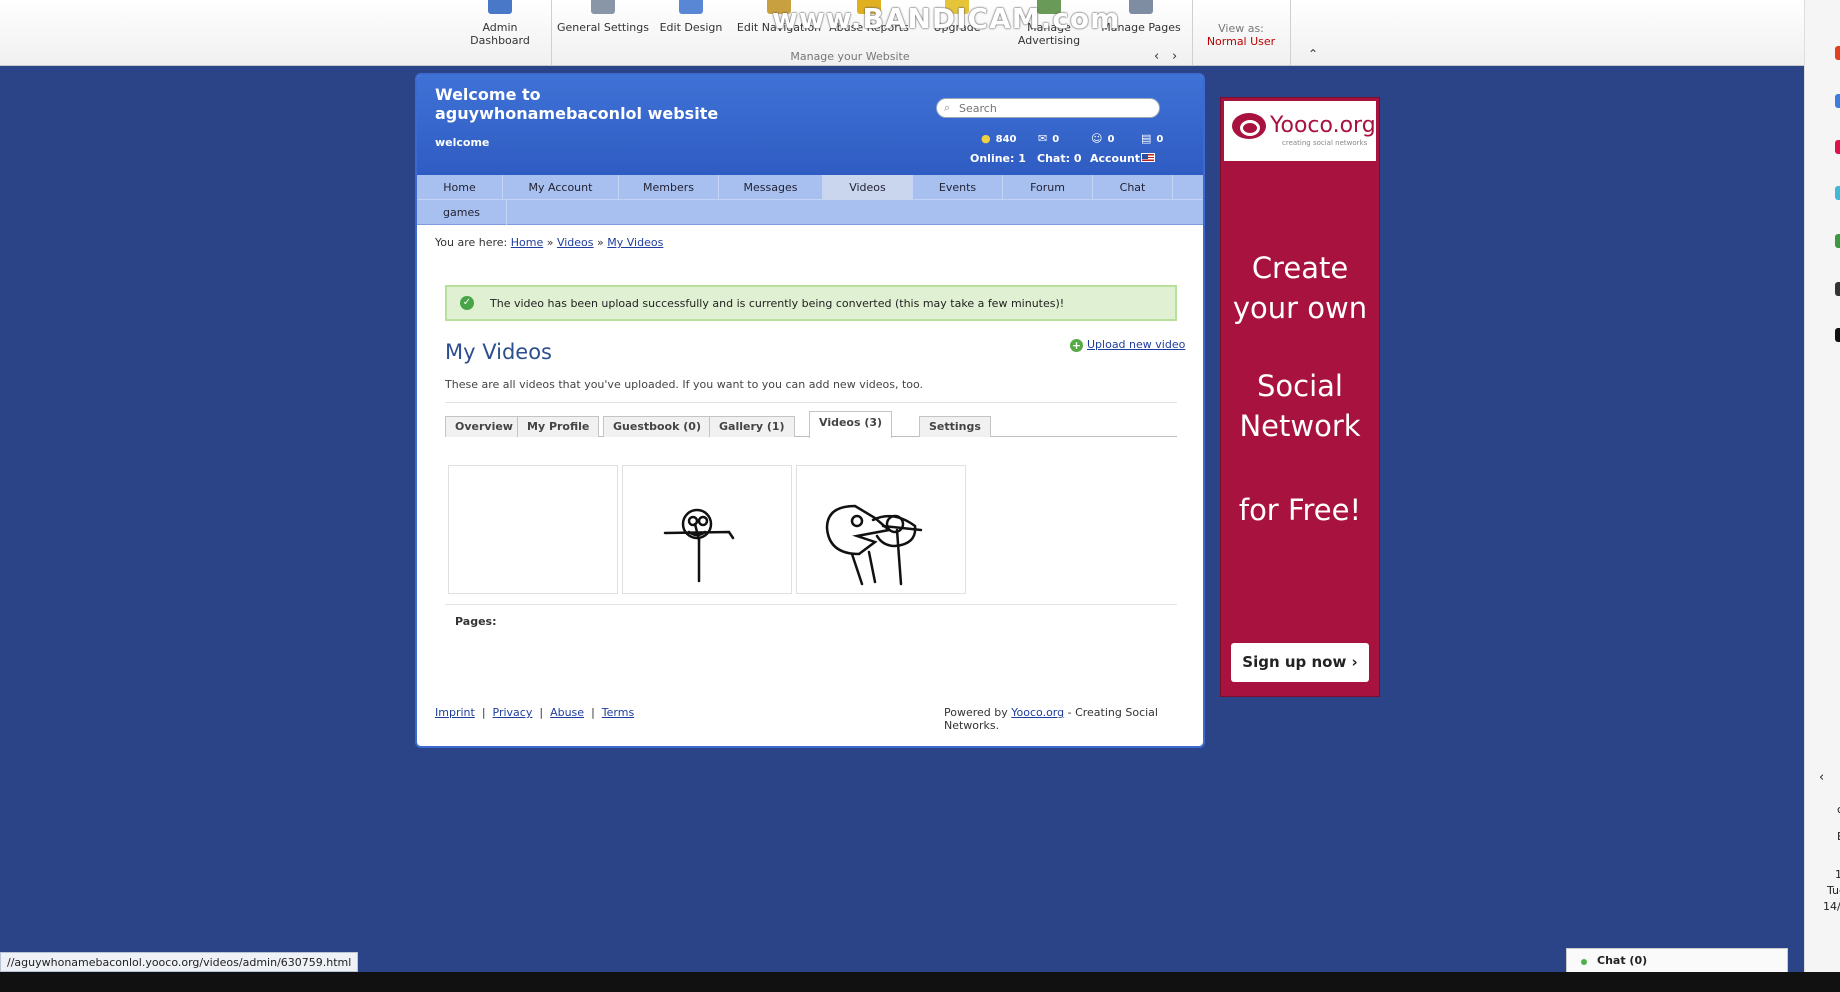 This screenshot has width=1840, height=992. I want to click on footer-abuse-link: Abuse, so click(567, 712).